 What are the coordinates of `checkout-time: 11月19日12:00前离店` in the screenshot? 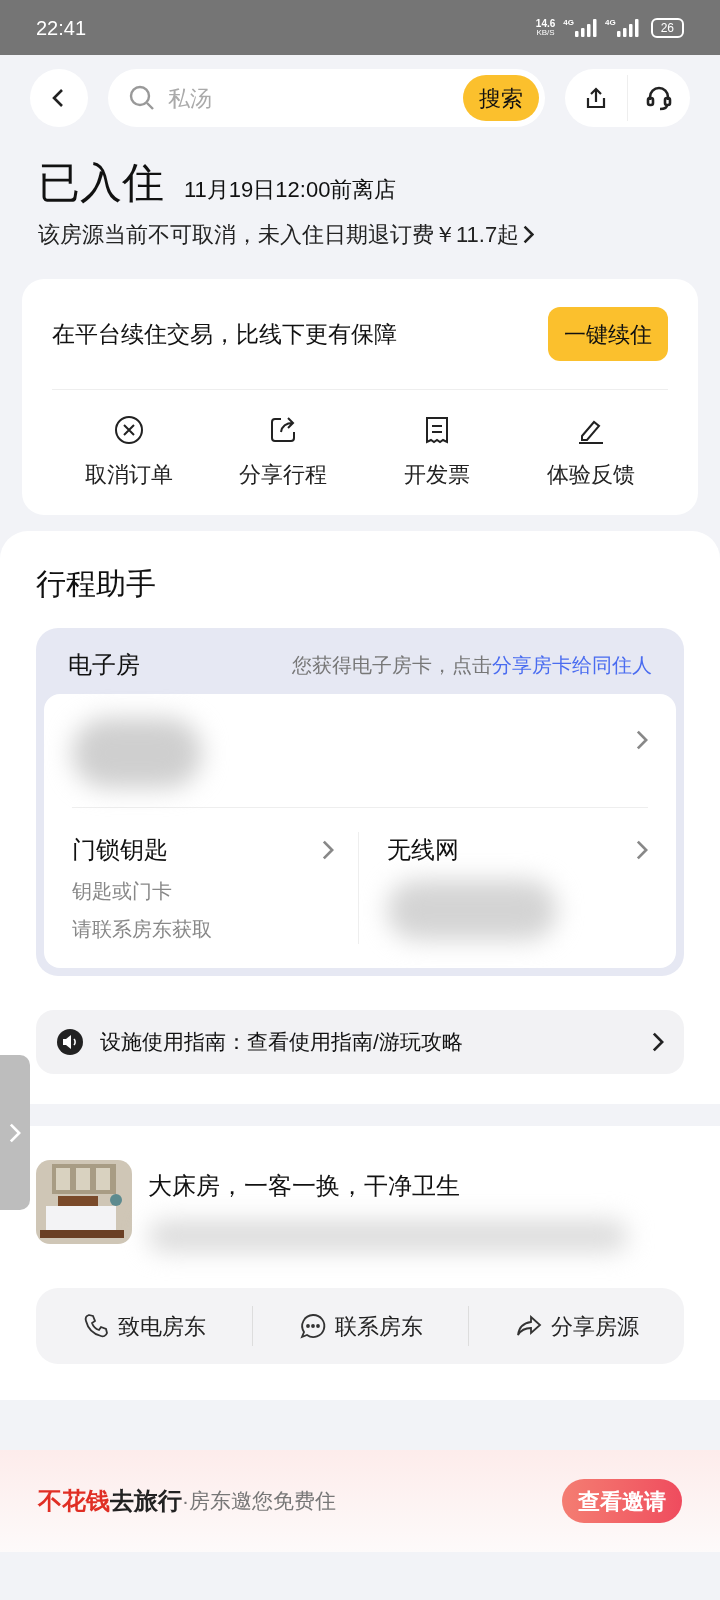 It's located at (290, 190).